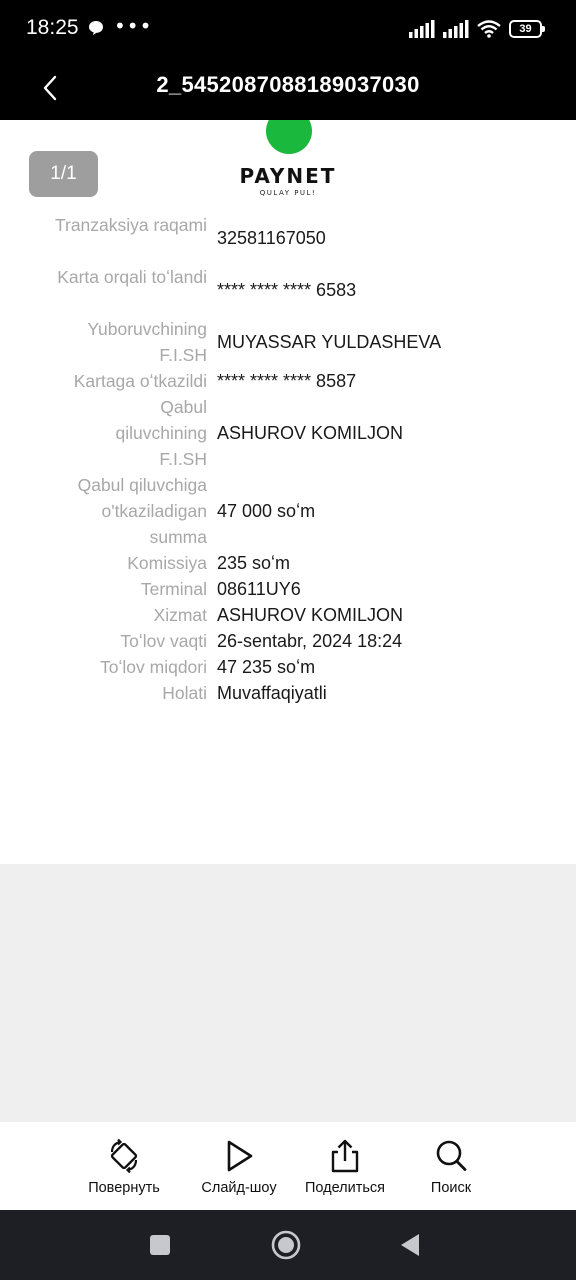  I want to click on share-icon, so click(345, 1156).